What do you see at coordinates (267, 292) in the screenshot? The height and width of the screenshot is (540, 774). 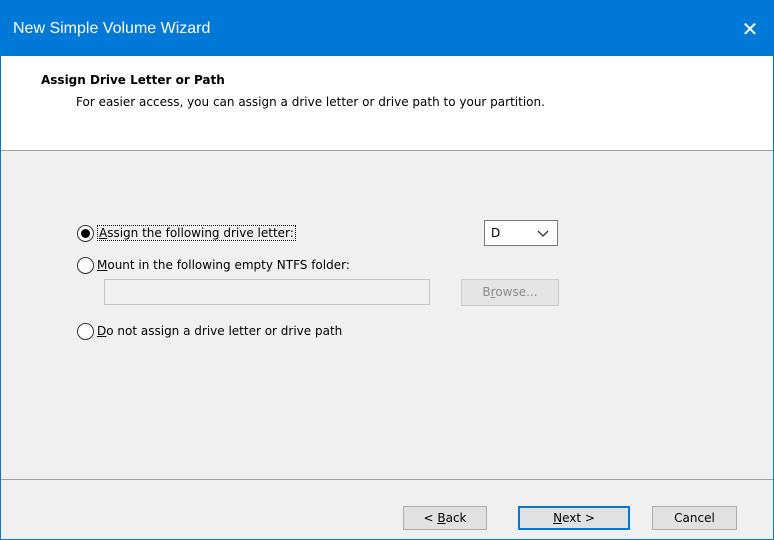 I see `folder-path-input` at bounding box center [267, 292].